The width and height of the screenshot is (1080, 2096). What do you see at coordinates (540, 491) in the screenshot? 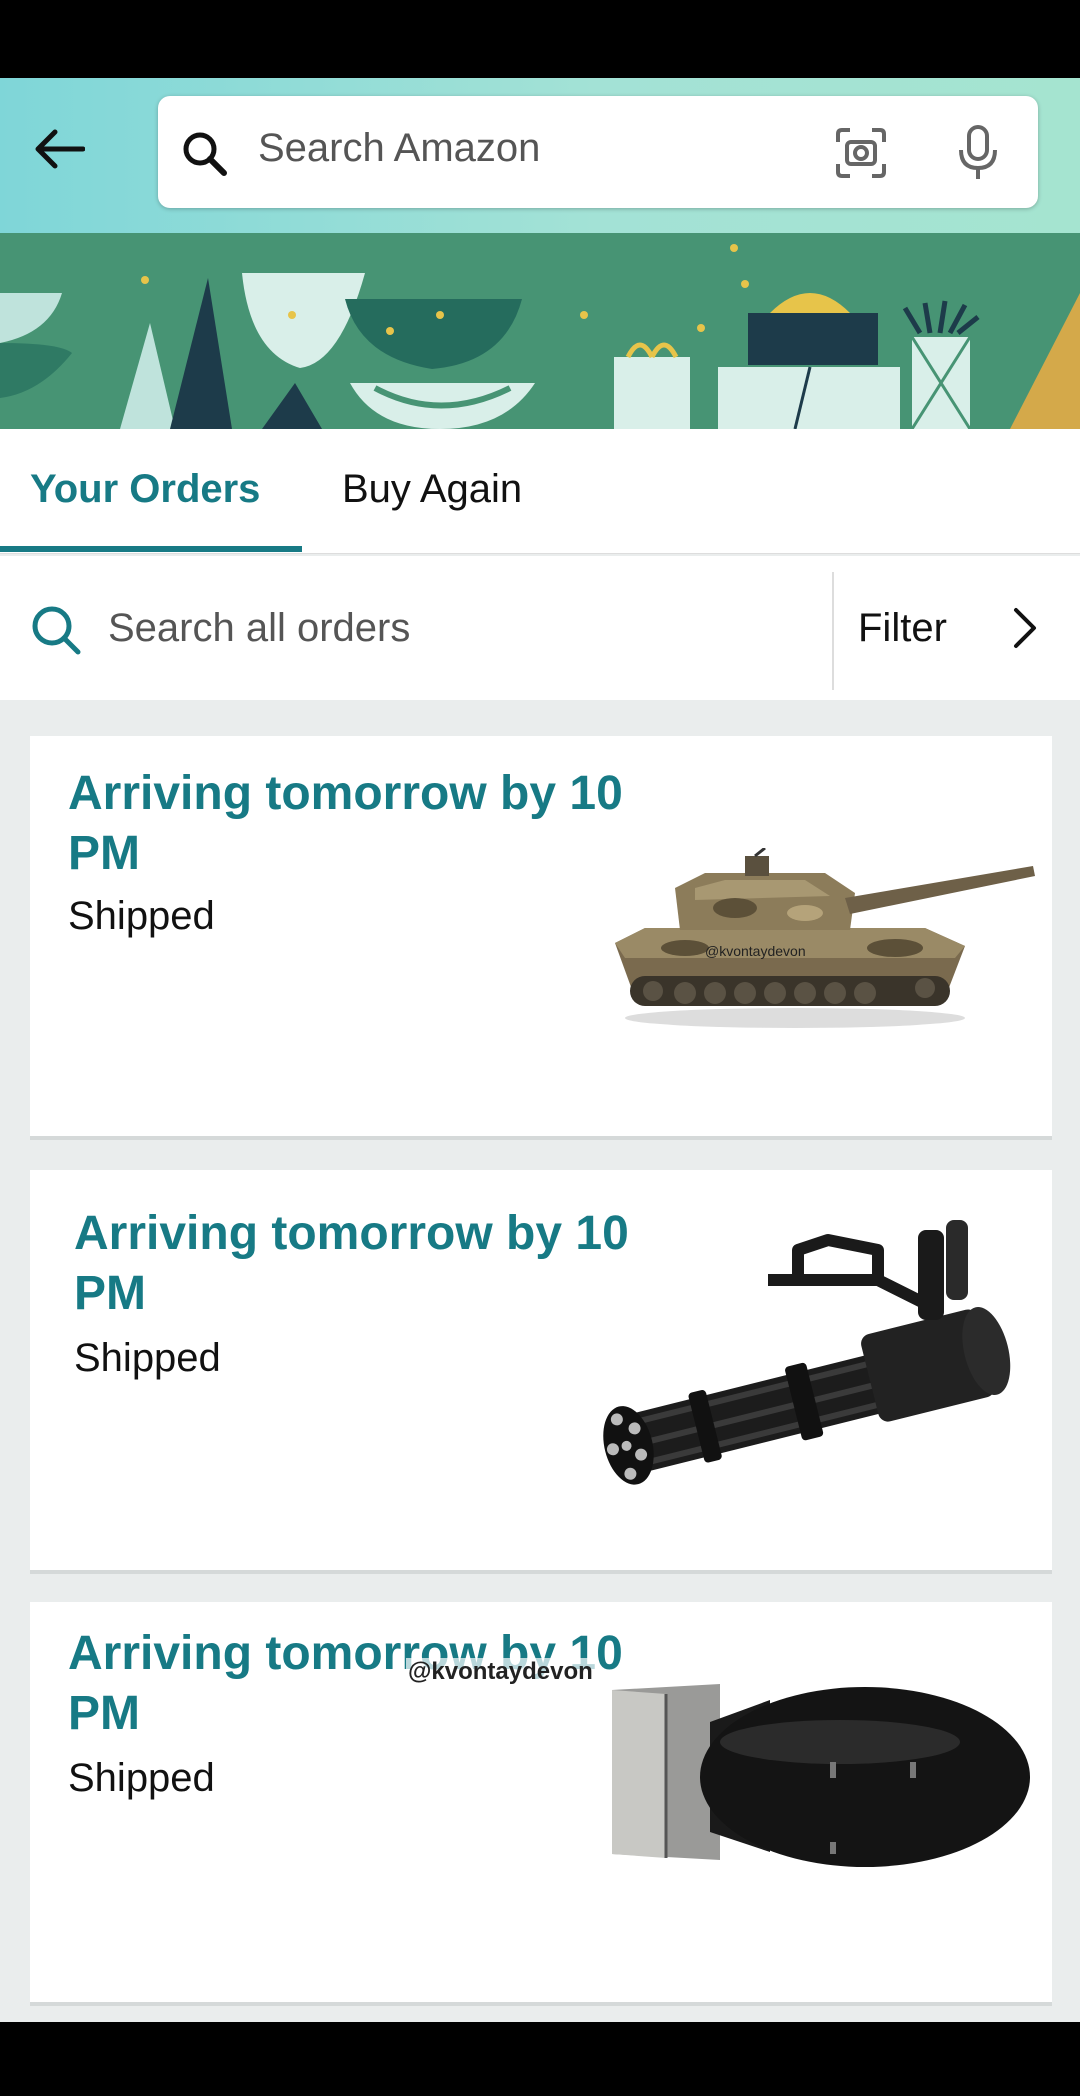
I see `orders-tabs: Your Orders Buy Again` at bounding box center [540, 491].